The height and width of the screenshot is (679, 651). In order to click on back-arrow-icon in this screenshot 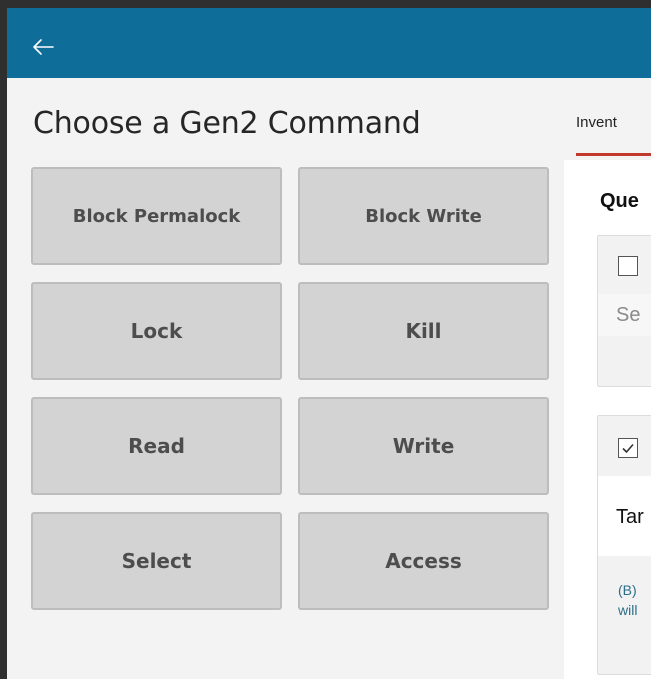, I will do `click(44, 47)`.